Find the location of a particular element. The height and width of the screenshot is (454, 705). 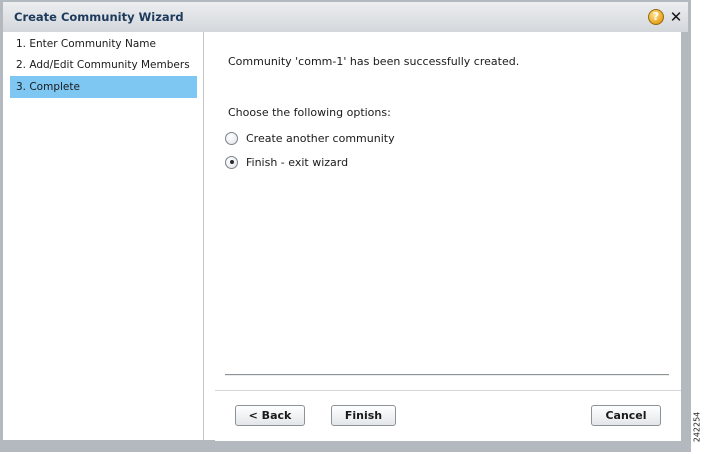

dialog-title: Create Community Wizard is located at coordinates (99, 17).